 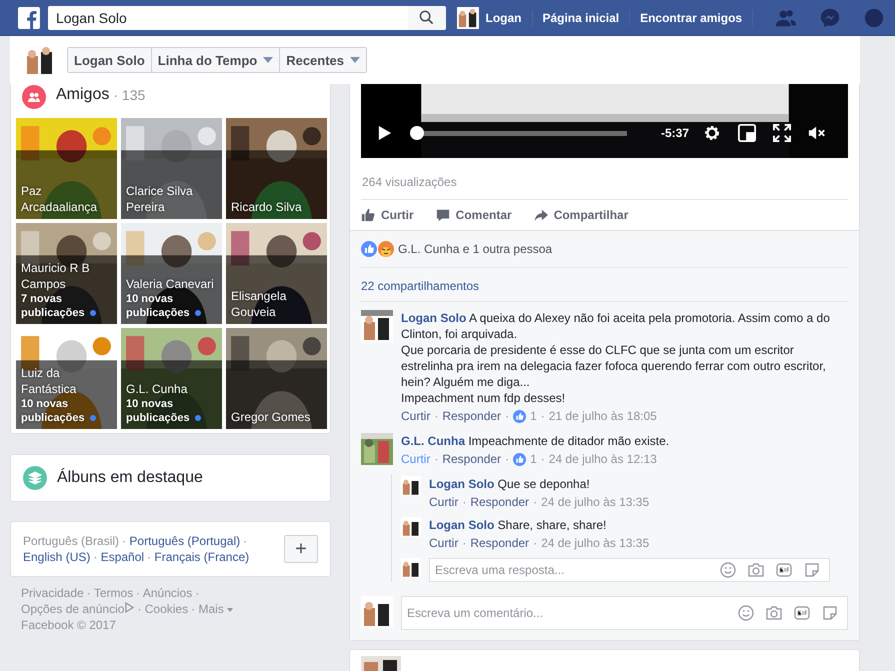 I want to click on language-link: Español, so click(x=122, y=557).